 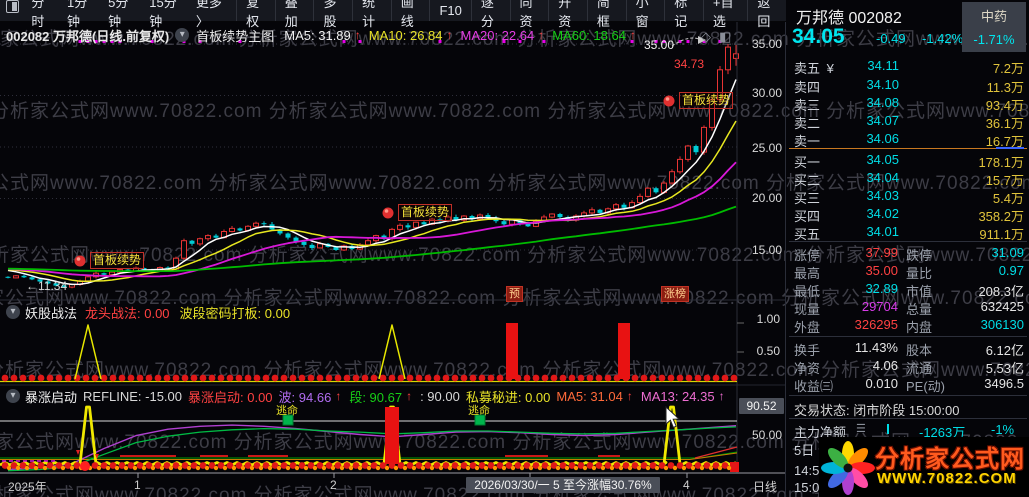 What do you see at coordinates (881, 270) in the screenshot?
I see `stat-value: 35.00` at bounding box center [881, 270].